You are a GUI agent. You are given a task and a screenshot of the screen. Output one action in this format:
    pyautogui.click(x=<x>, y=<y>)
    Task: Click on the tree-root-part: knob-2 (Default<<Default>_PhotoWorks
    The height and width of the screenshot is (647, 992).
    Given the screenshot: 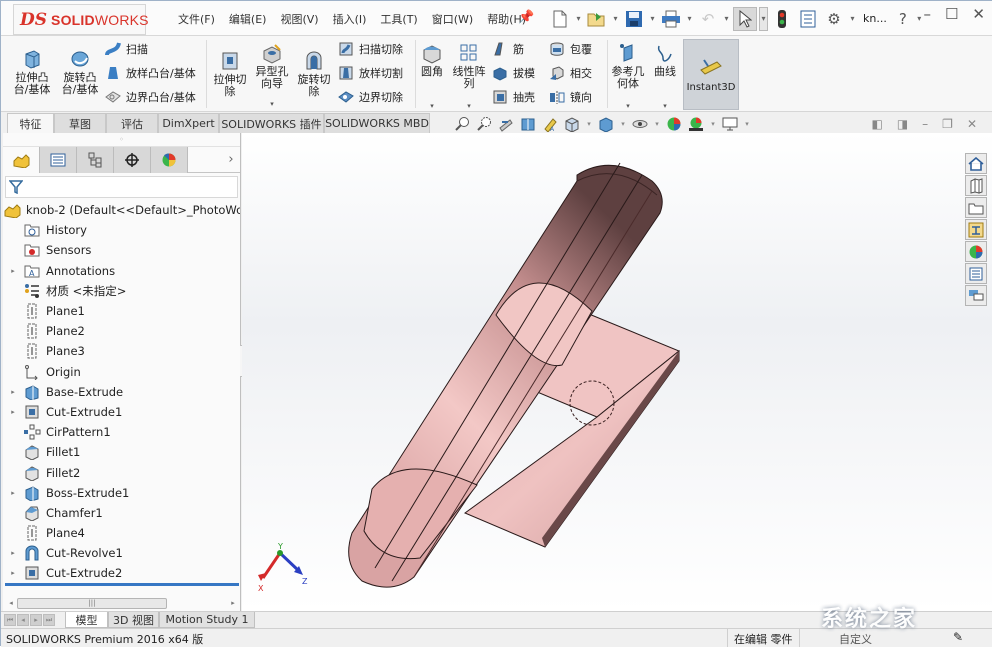 What is the action you would take?
    pyautogui.click(x=121, y=210)
    